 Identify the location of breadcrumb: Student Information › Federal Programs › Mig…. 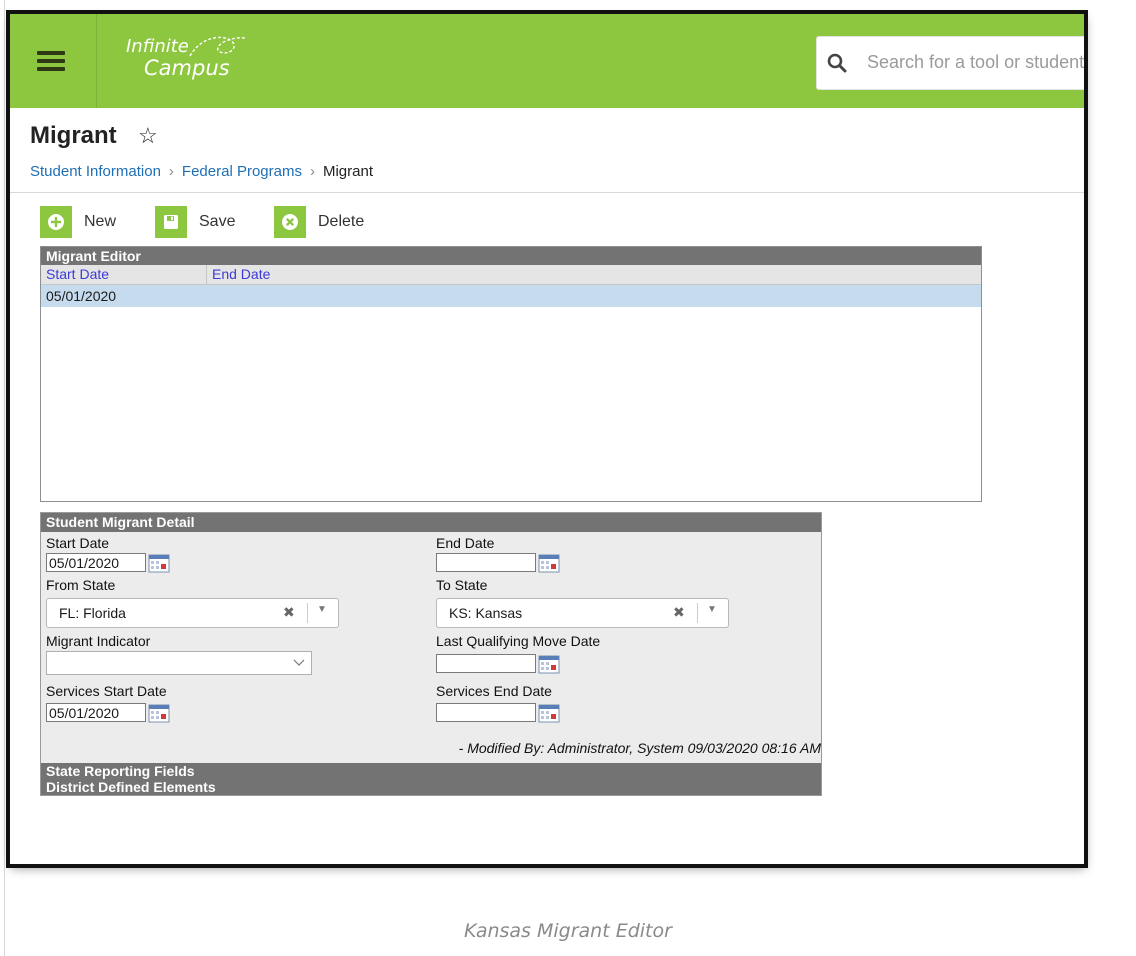
(201, 171).